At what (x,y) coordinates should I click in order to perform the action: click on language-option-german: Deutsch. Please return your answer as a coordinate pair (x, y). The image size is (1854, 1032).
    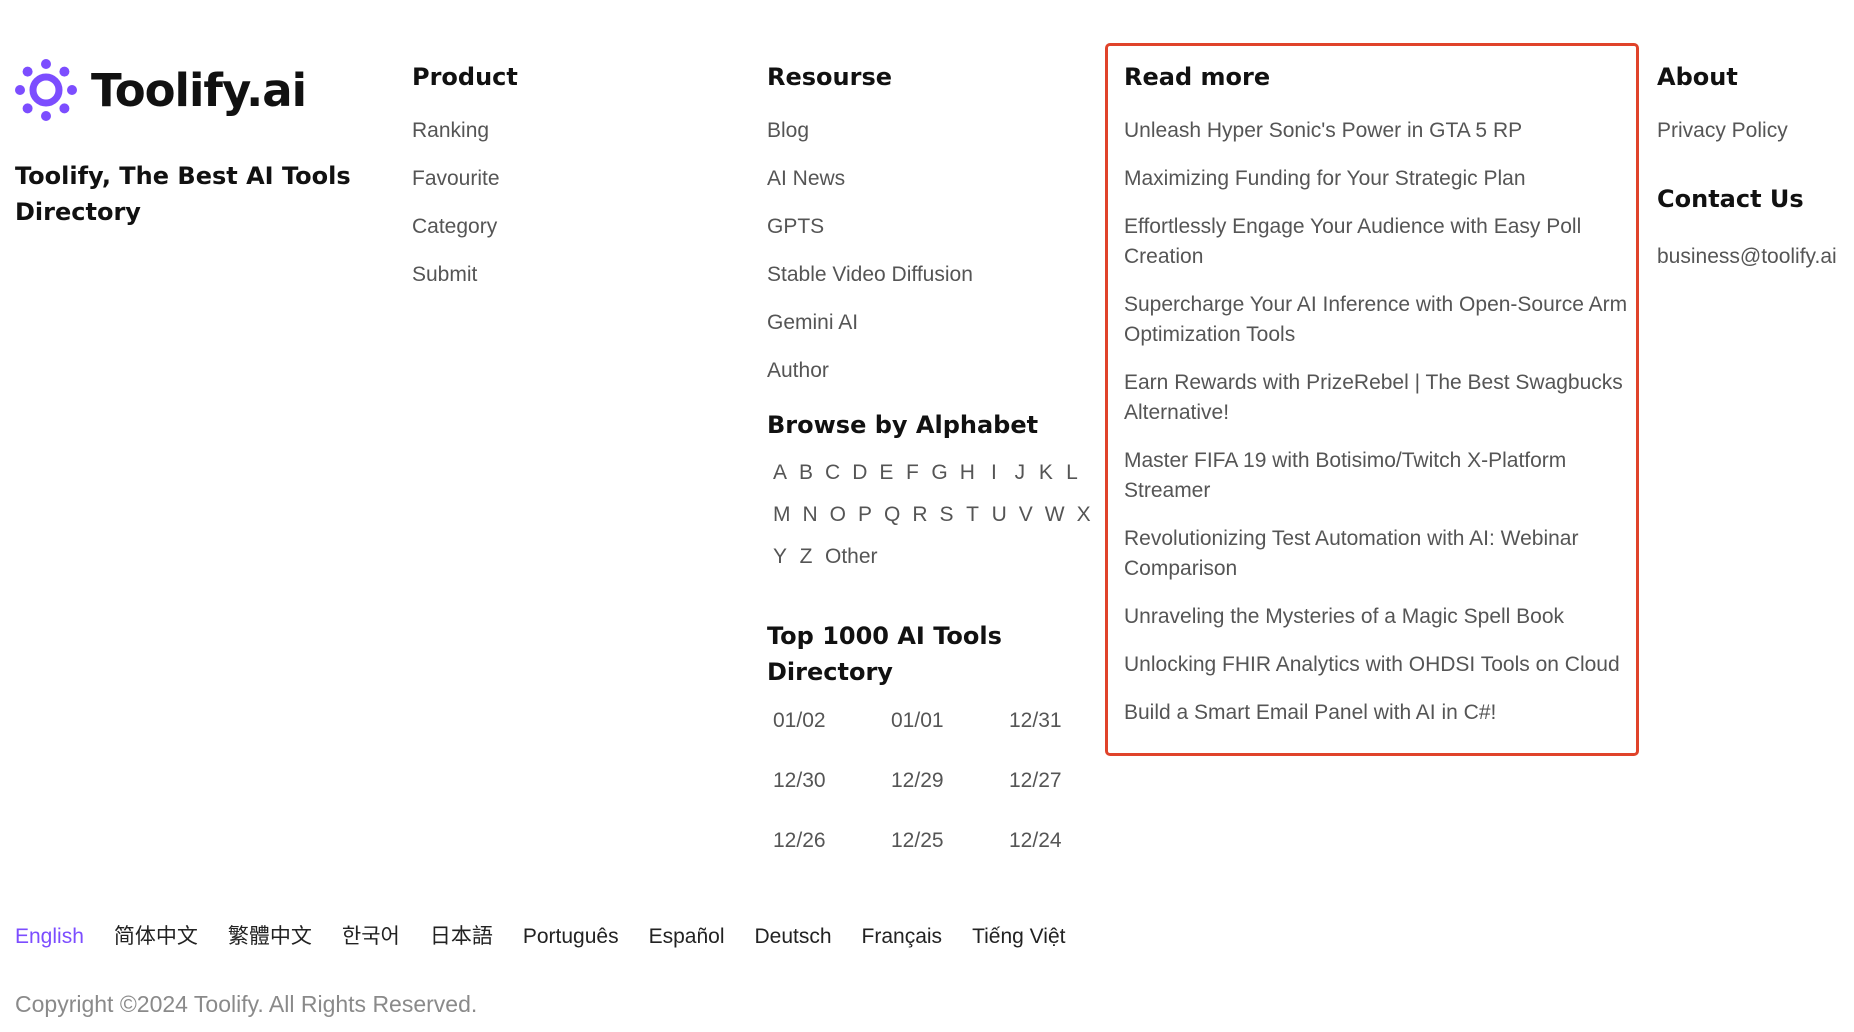
    Looking at the image, I should click on (792, 937).